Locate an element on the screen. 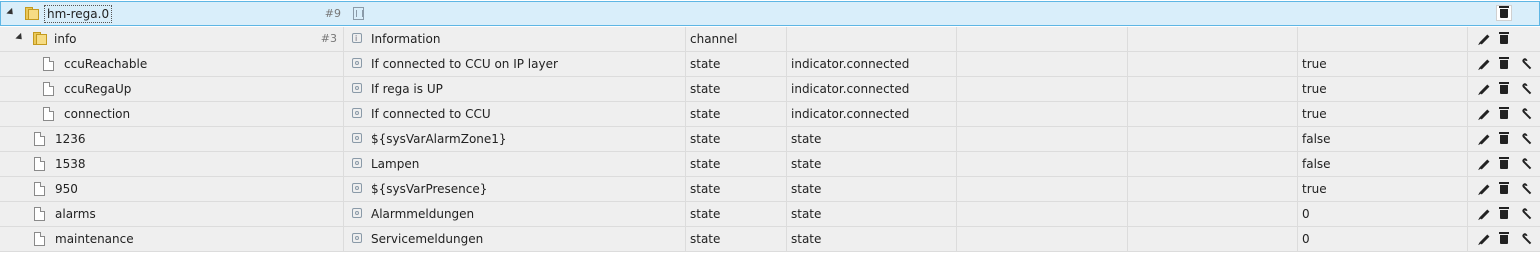  object-description: If connected to CCU on IP layer is located at coordinates (464, 64).